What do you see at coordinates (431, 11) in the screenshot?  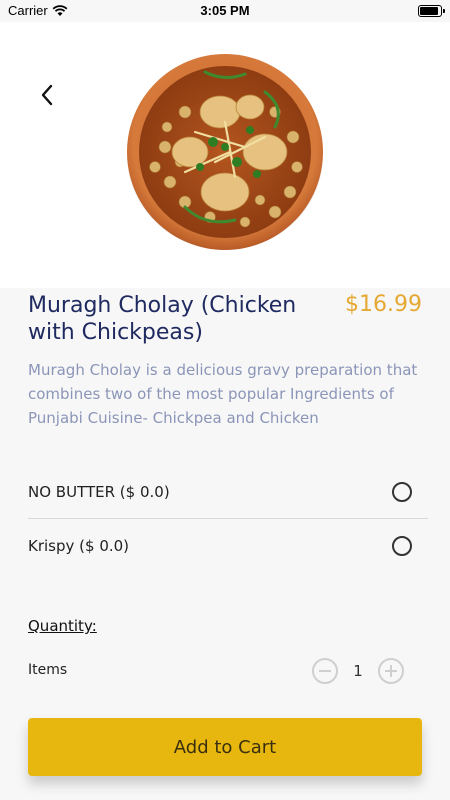 I see `battery-icon` at bounding box center [431, 11].